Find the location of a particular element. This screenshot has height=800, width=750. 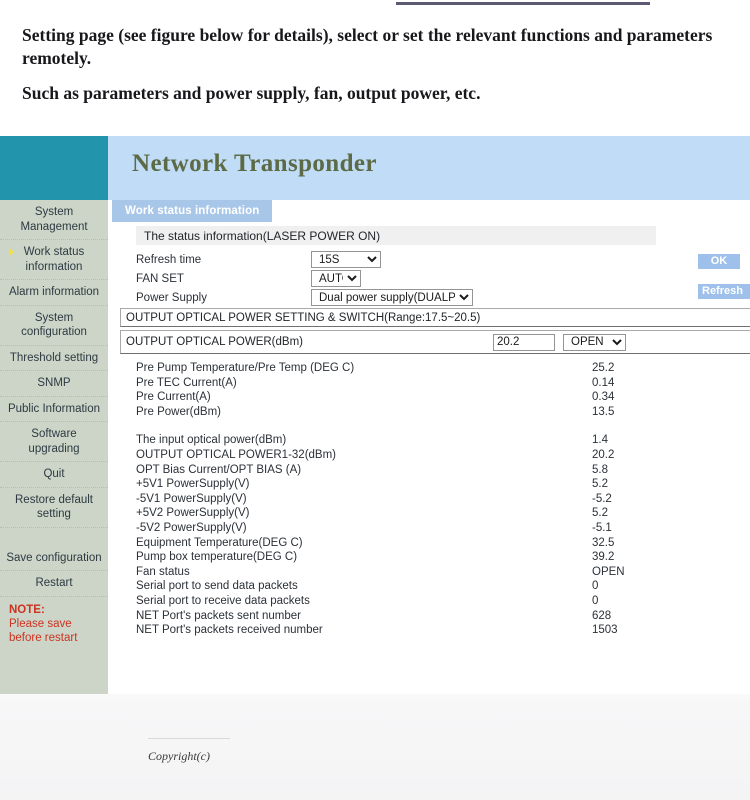

reading-value: 39.2 is located at coordinates (603, 557).